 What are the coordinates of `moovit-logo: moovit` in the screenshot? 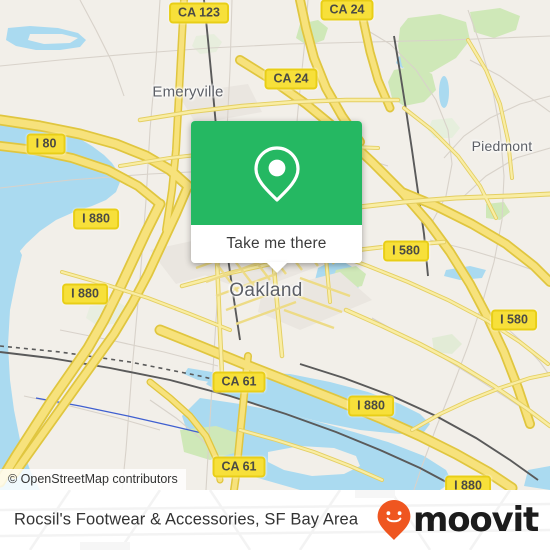 It's located at (457, 520).